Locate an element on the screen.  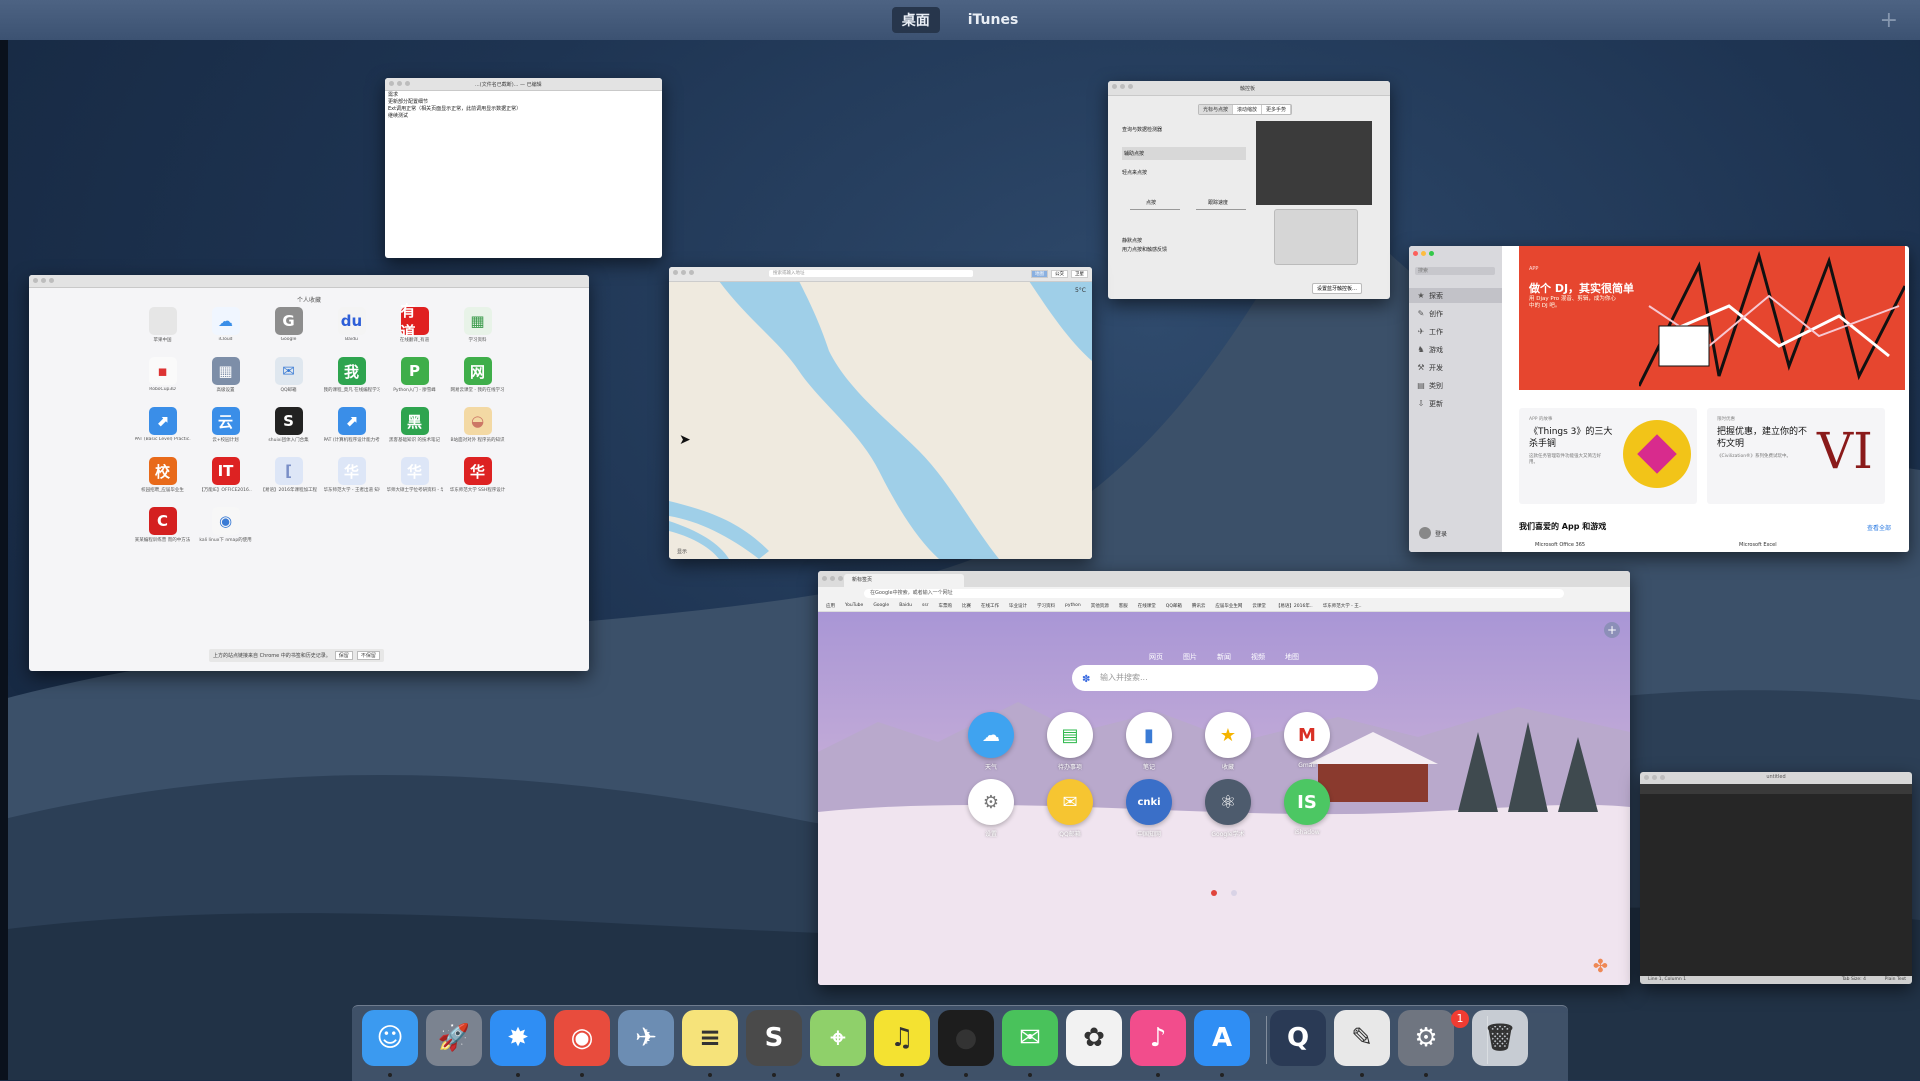
app-excel: Microsoft Excel is located at coordinates (1758, 545).